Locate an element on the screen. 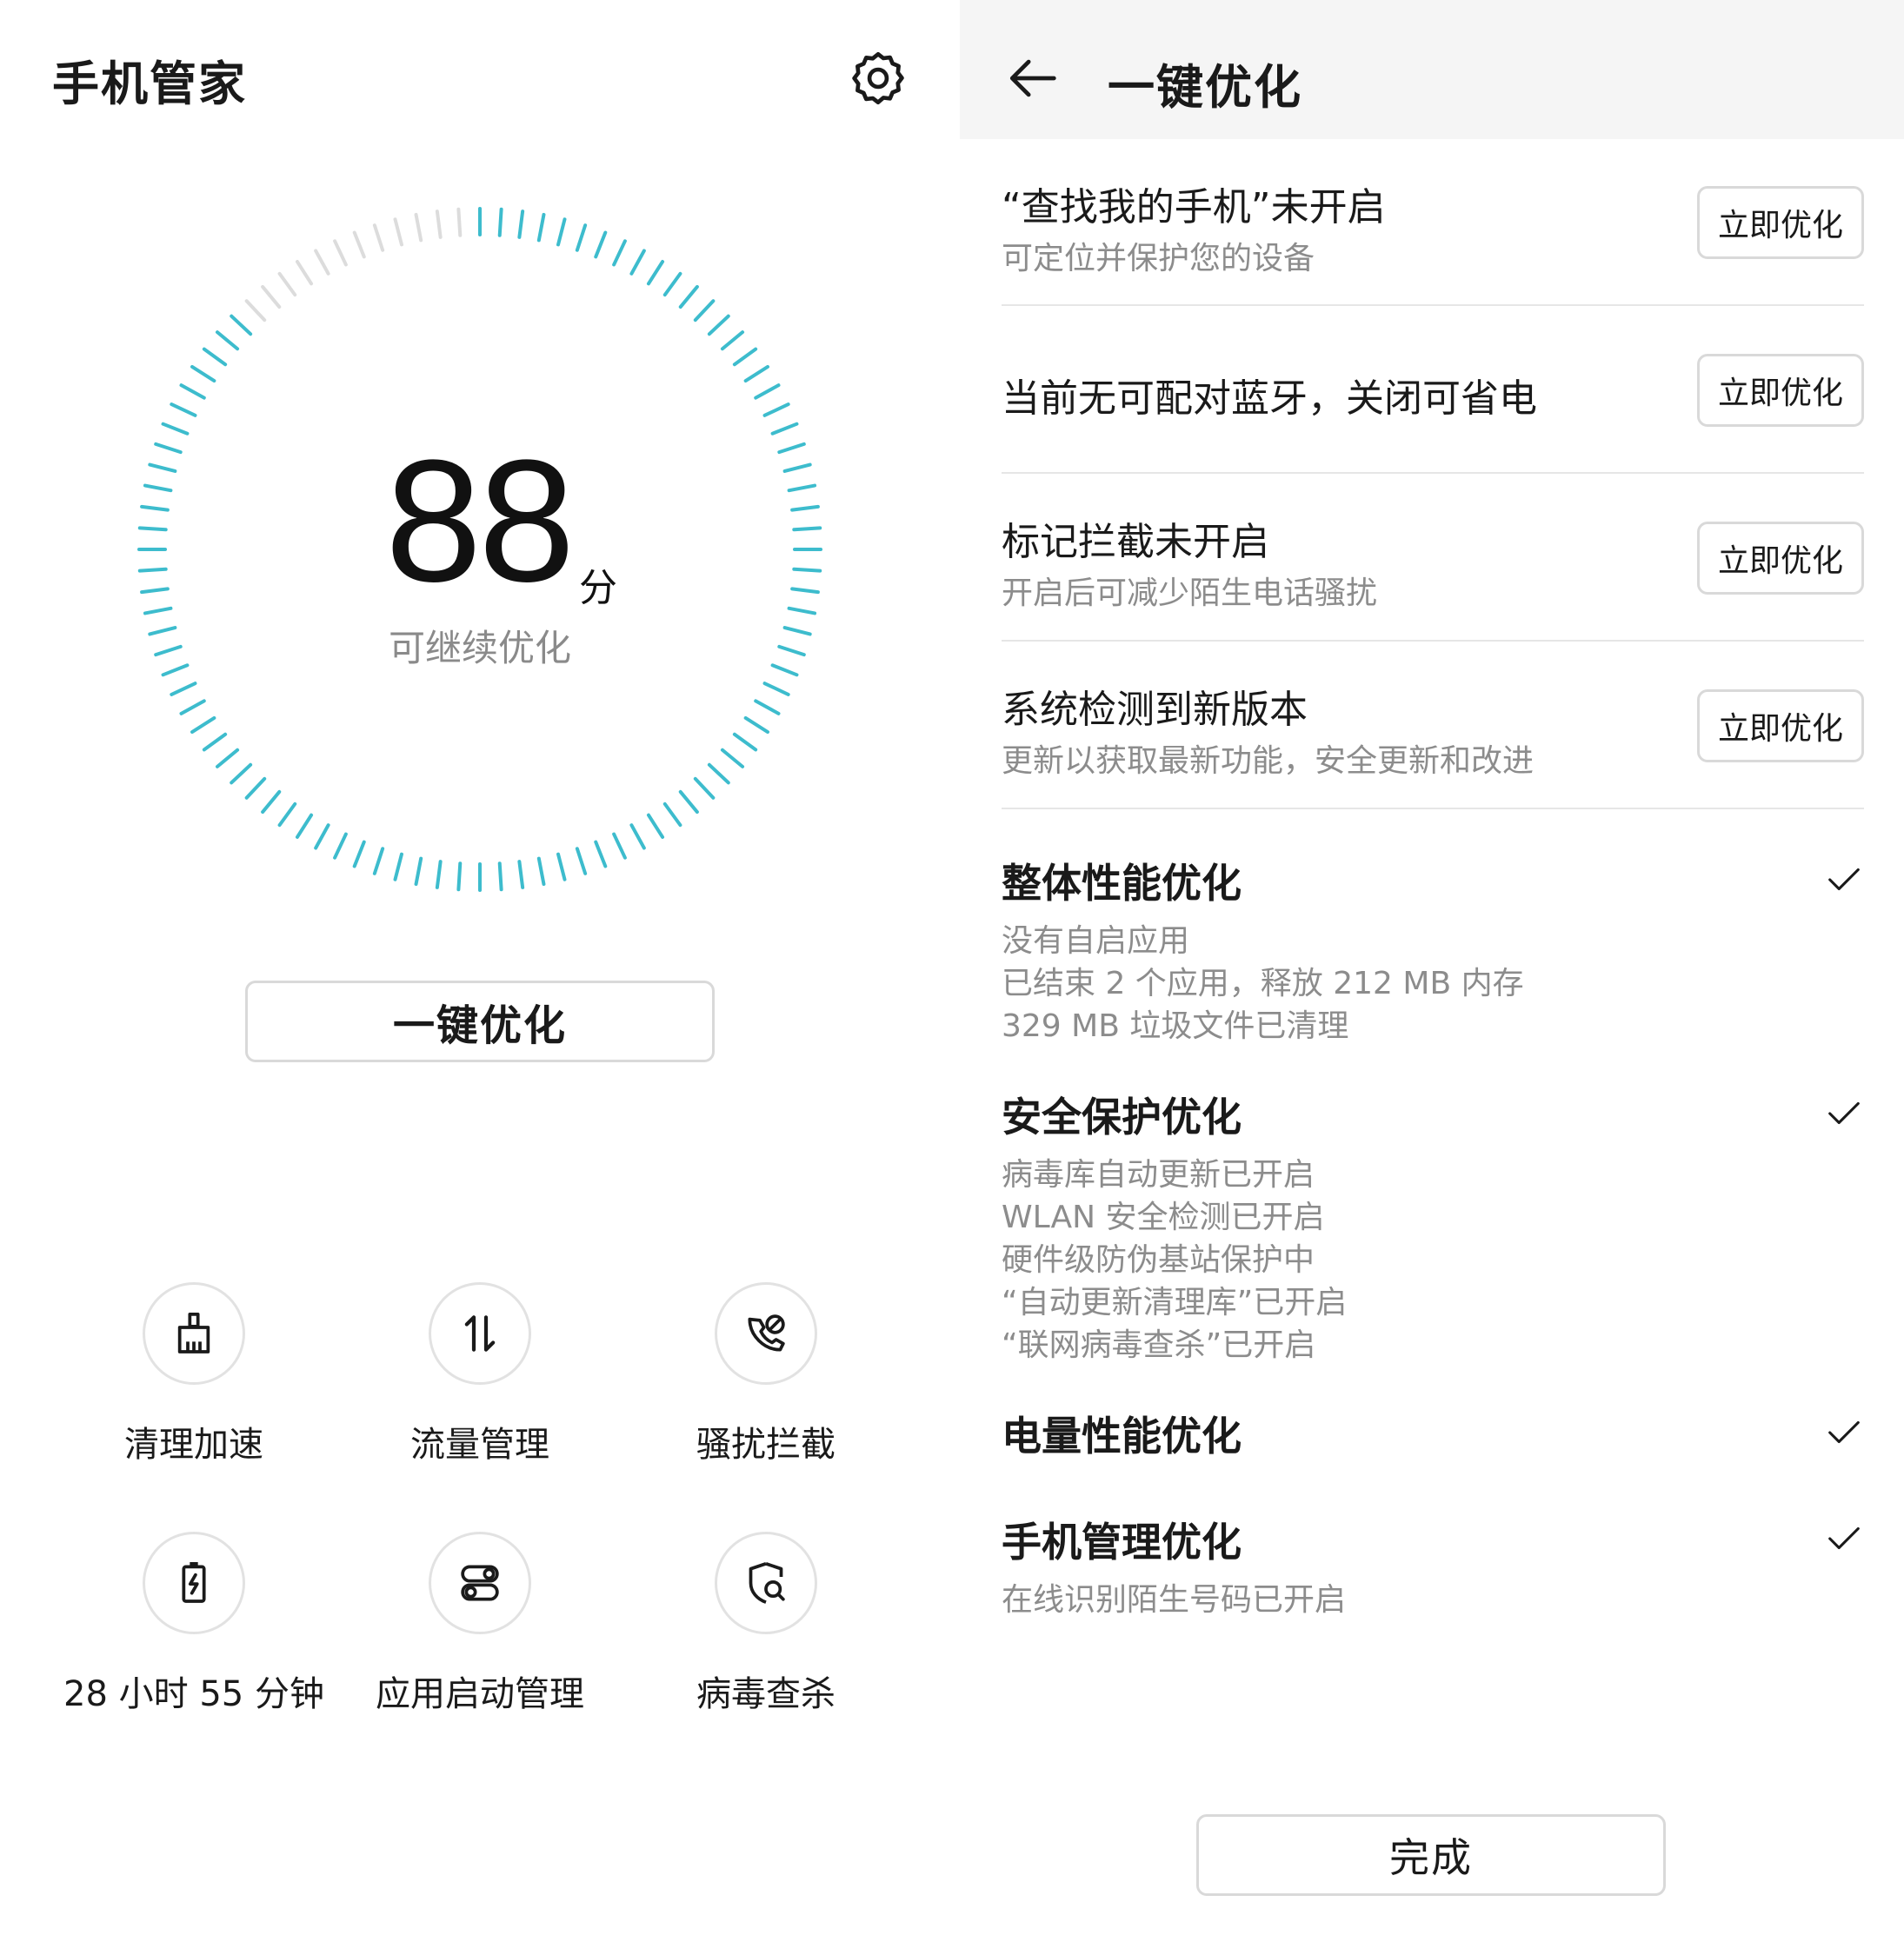 The height and width of the screenshot is (1942, 1904). issue-title: 当前无可配对蓝牙，关闭可省电 is located at coordinates (1269, 398).